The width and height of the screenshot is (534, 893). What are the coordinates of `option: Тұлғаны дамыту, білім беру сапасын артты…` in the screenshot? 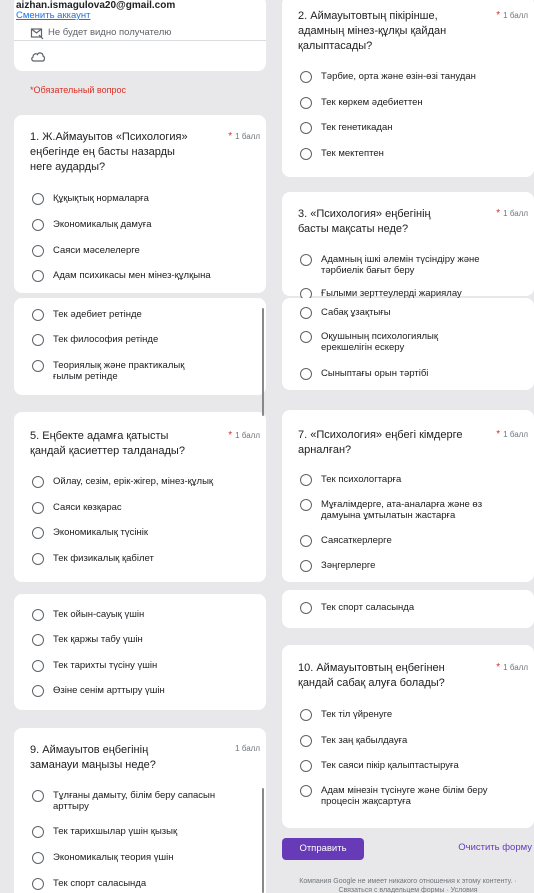 It's located at (132, 801).